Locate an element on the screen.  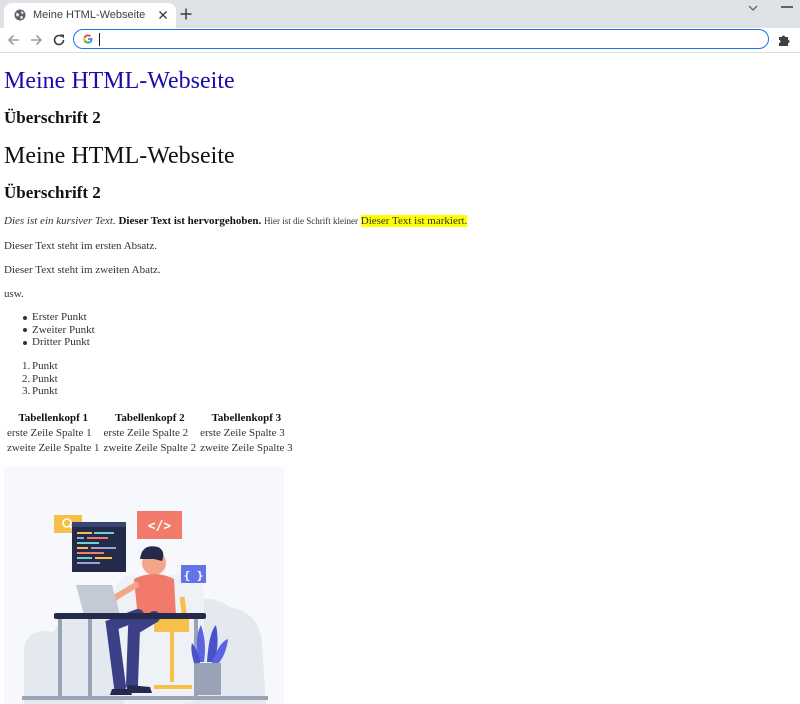
address-bar is located at coordinates (421, 39).